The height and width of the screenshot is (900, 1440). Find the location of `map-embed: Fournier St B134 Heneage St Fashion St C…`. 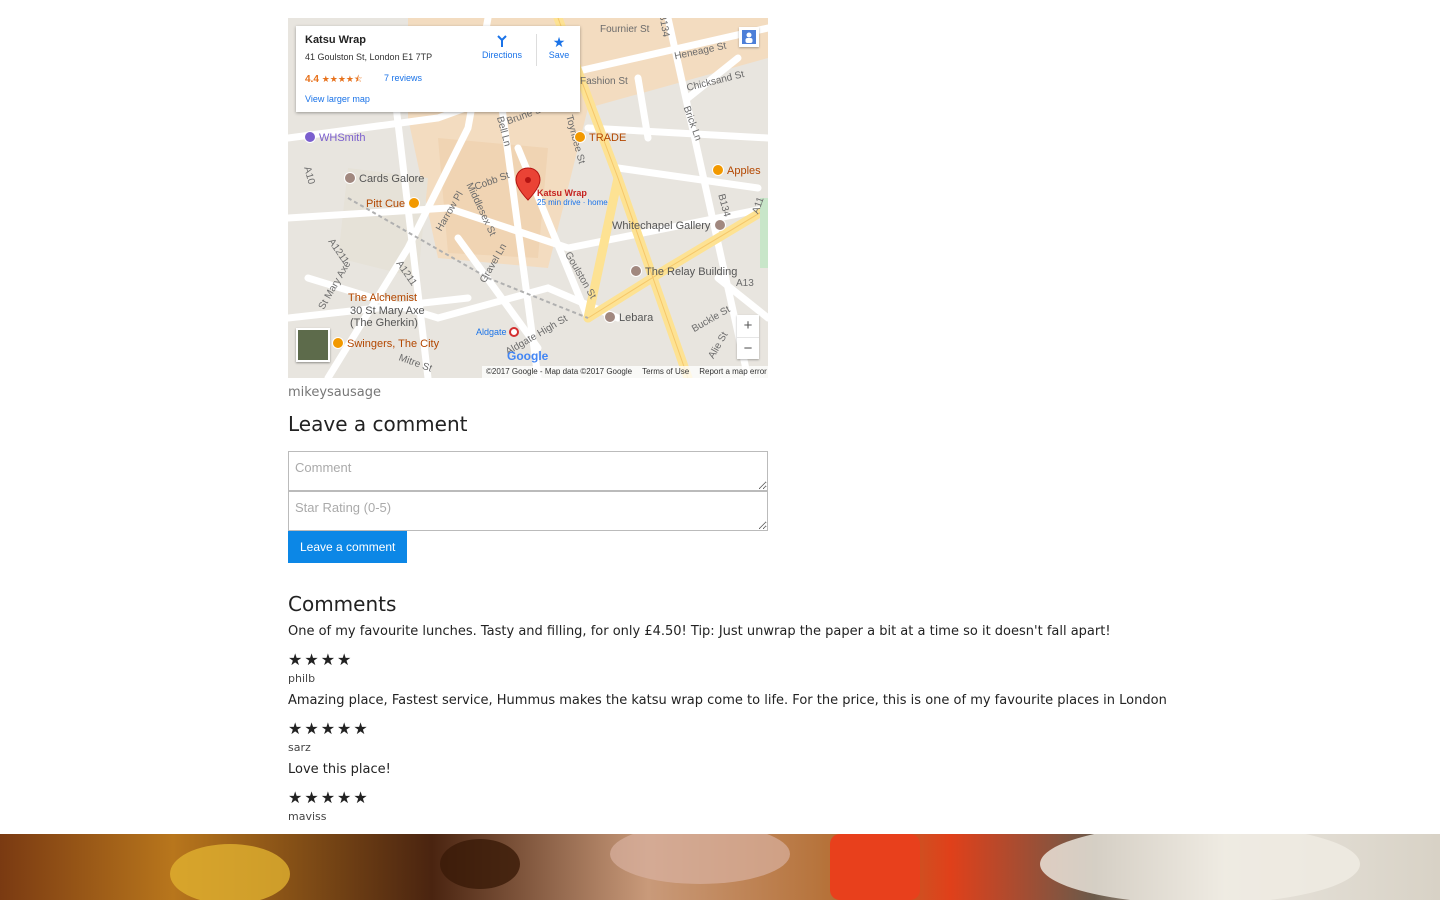

map-embed: Fournier St B134 Heneage St Fashion St C… is located at coordinates (528, 198).